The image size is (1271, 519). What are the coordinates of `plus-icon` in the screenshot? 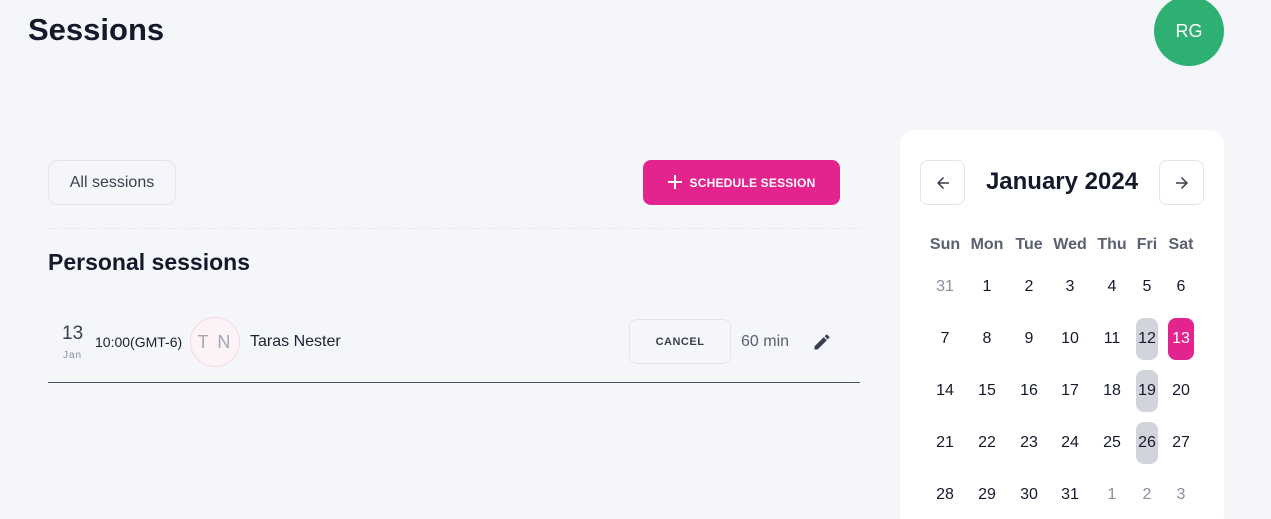 It's located at (674, 182).